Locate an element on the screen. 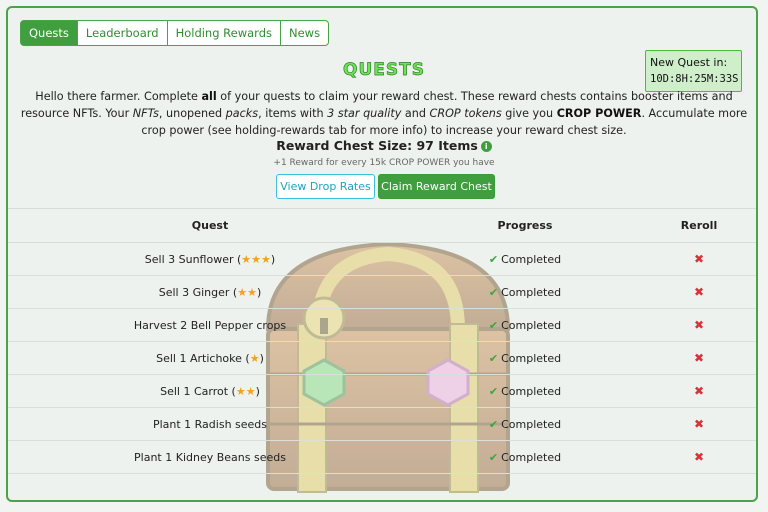 The image size is (768, 512). table-row: Sell 3 Sunflower (★★★) ✔ Completed ✖ is located at coordinates (382, 259).